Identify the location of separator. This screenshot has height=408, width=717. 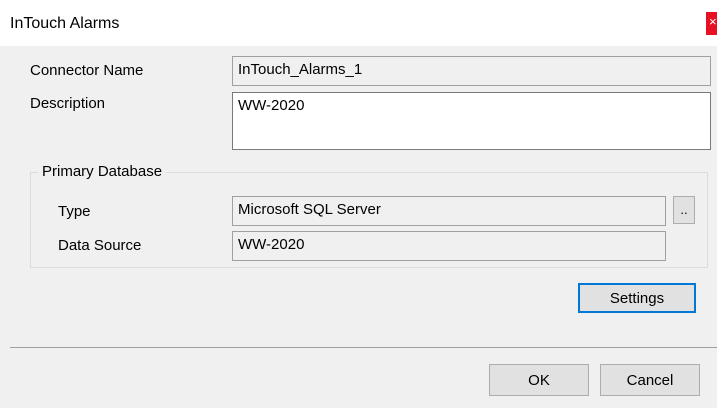
(363, 347).